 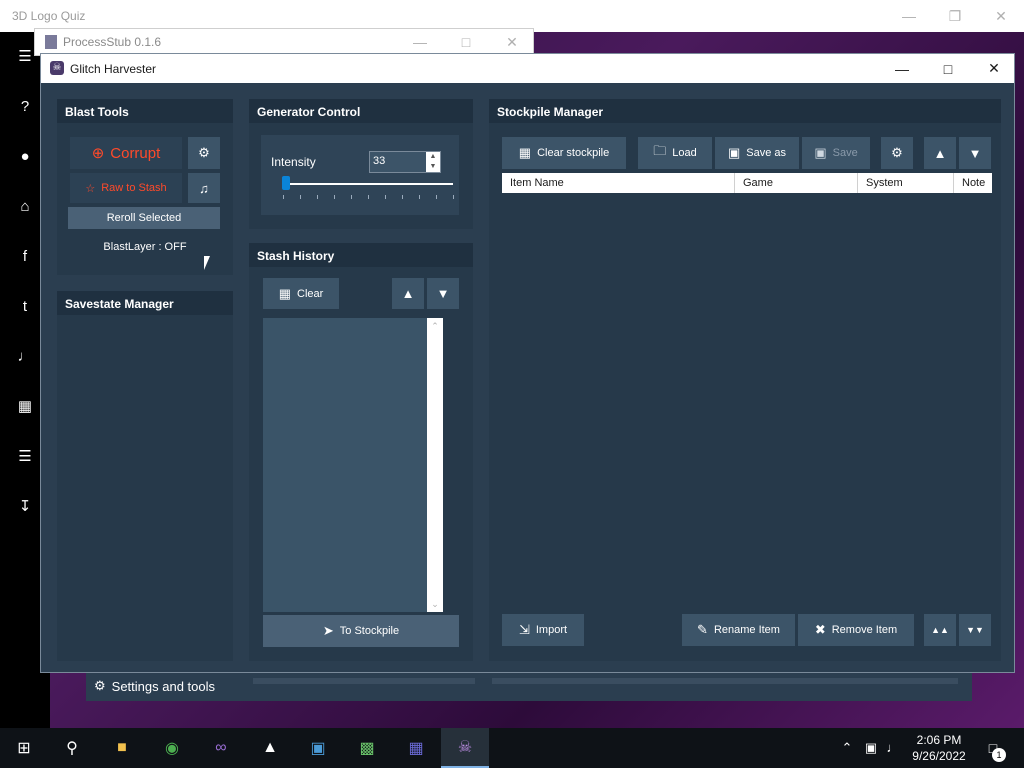 What do you see at coordinates (353, 465) in the screenshot?
I see `stash-history-list: ⌃ ⌄` at bounding box center [353, 465].